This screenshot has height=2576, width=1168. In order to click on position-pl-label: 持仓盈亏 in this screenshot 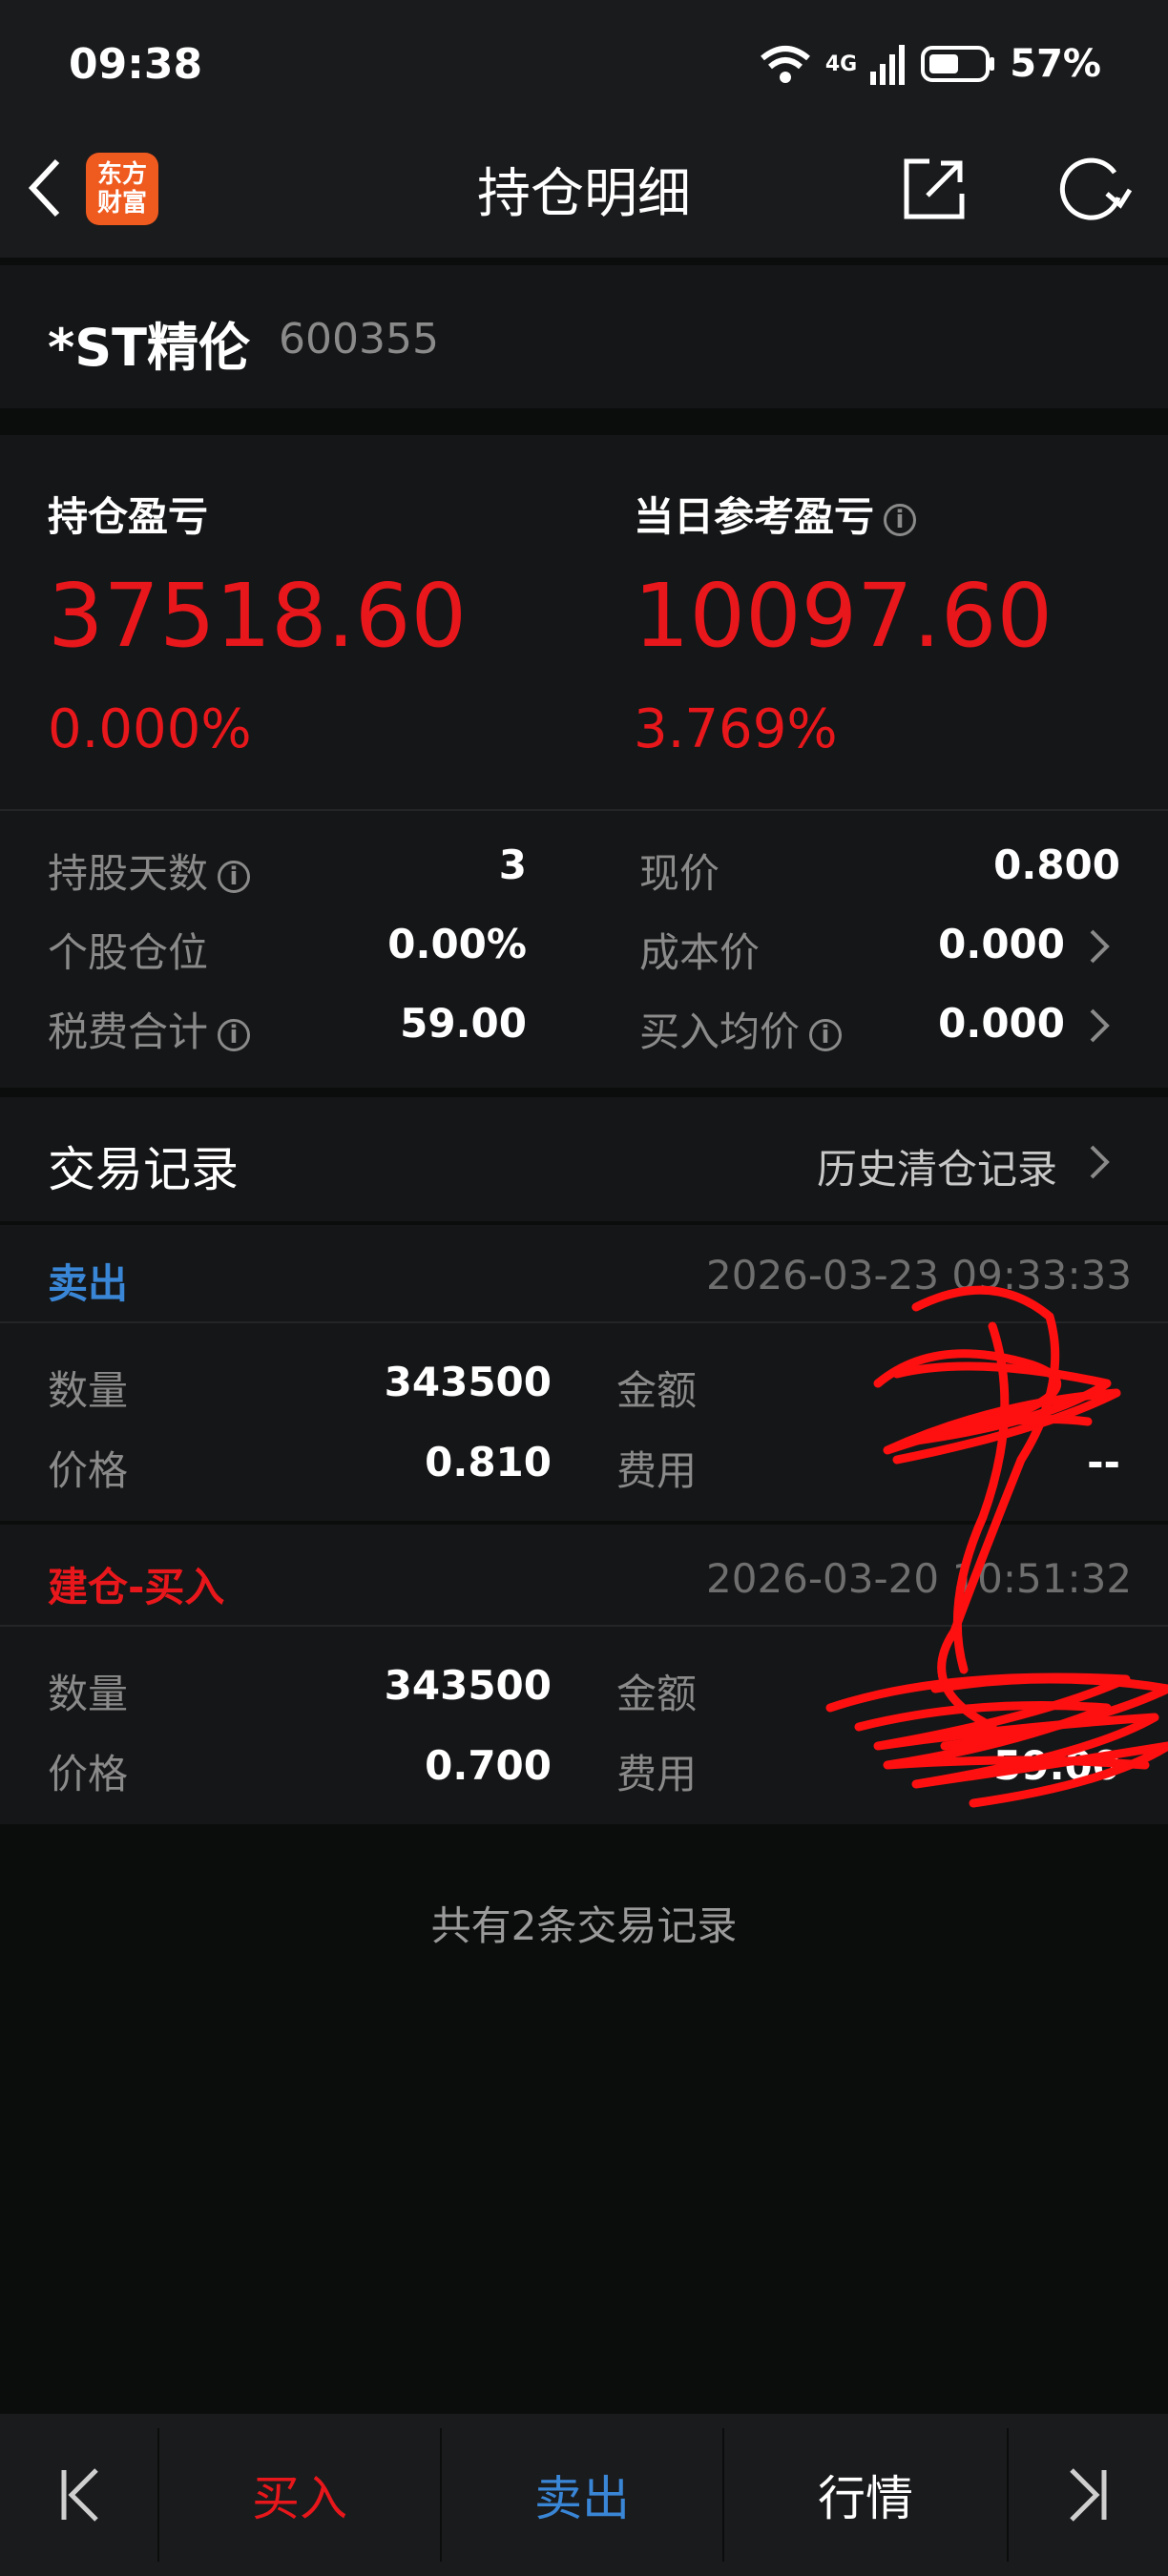, I will do `click(128, 516)`.